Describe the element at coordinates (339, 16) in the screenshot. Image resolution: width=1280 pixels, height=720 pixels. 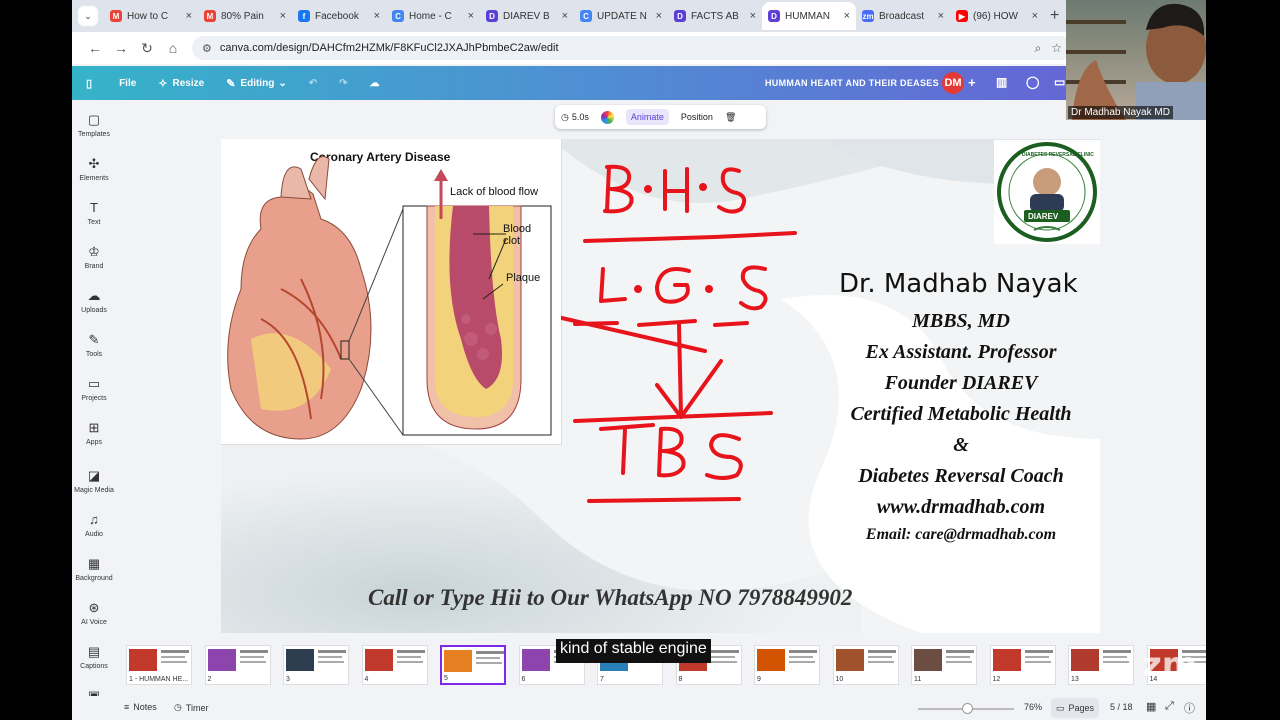
I see `browser-tab: f Facebook ×` at that location.